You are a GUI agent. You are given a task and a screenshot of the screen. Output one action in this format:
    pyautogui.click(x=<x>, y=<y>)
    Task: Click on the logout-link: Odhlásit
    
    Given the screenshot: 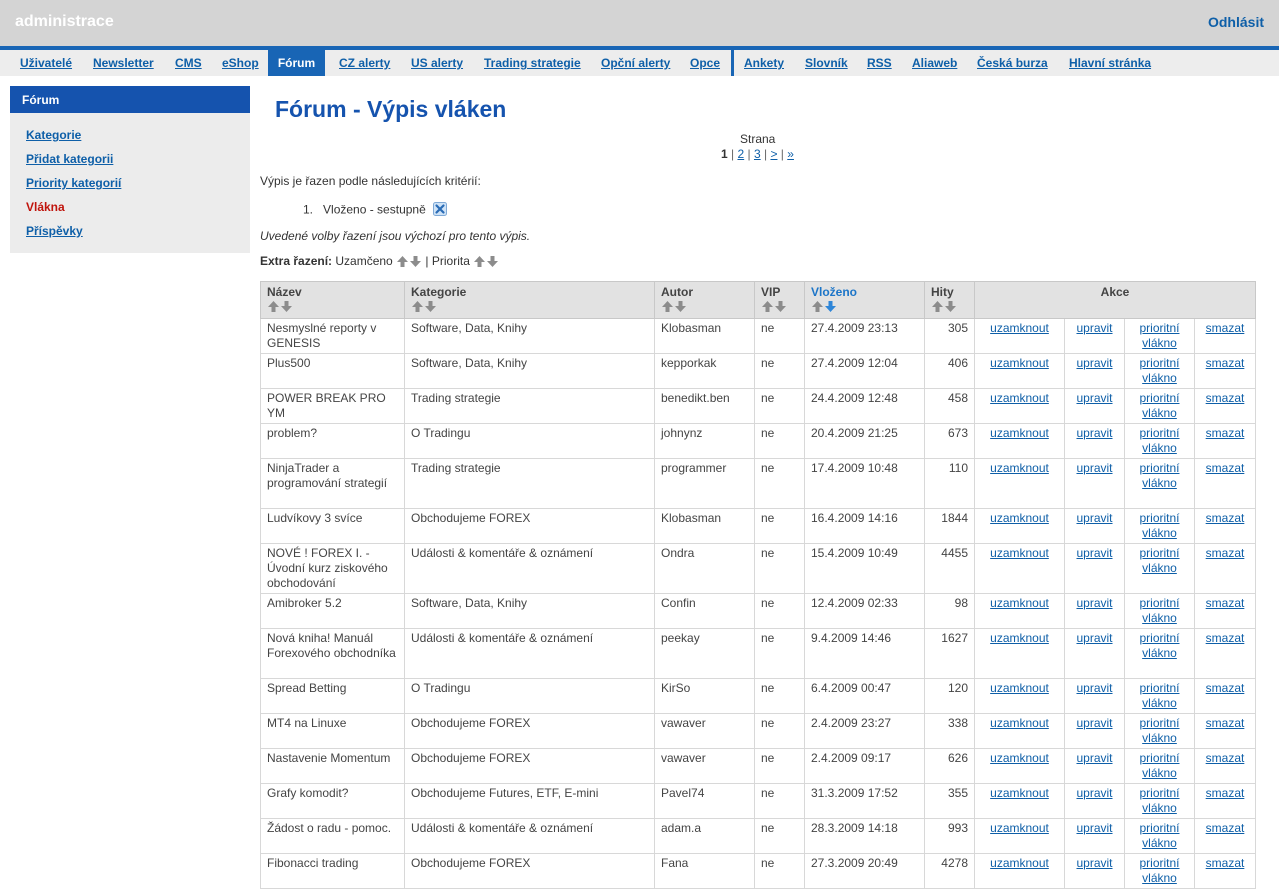 What is the action you would take?
    pyautogui.click(x=1236, y=22)
    